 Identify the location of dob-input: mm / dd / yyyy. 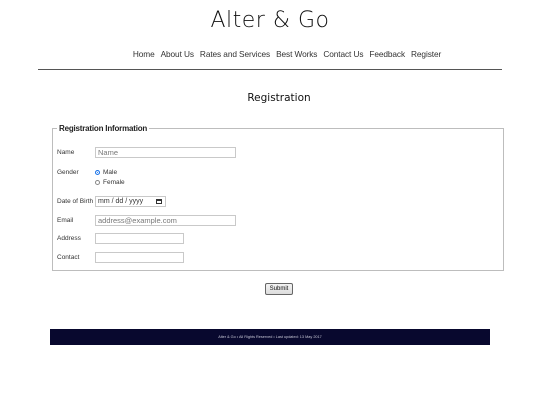
(130, 201).